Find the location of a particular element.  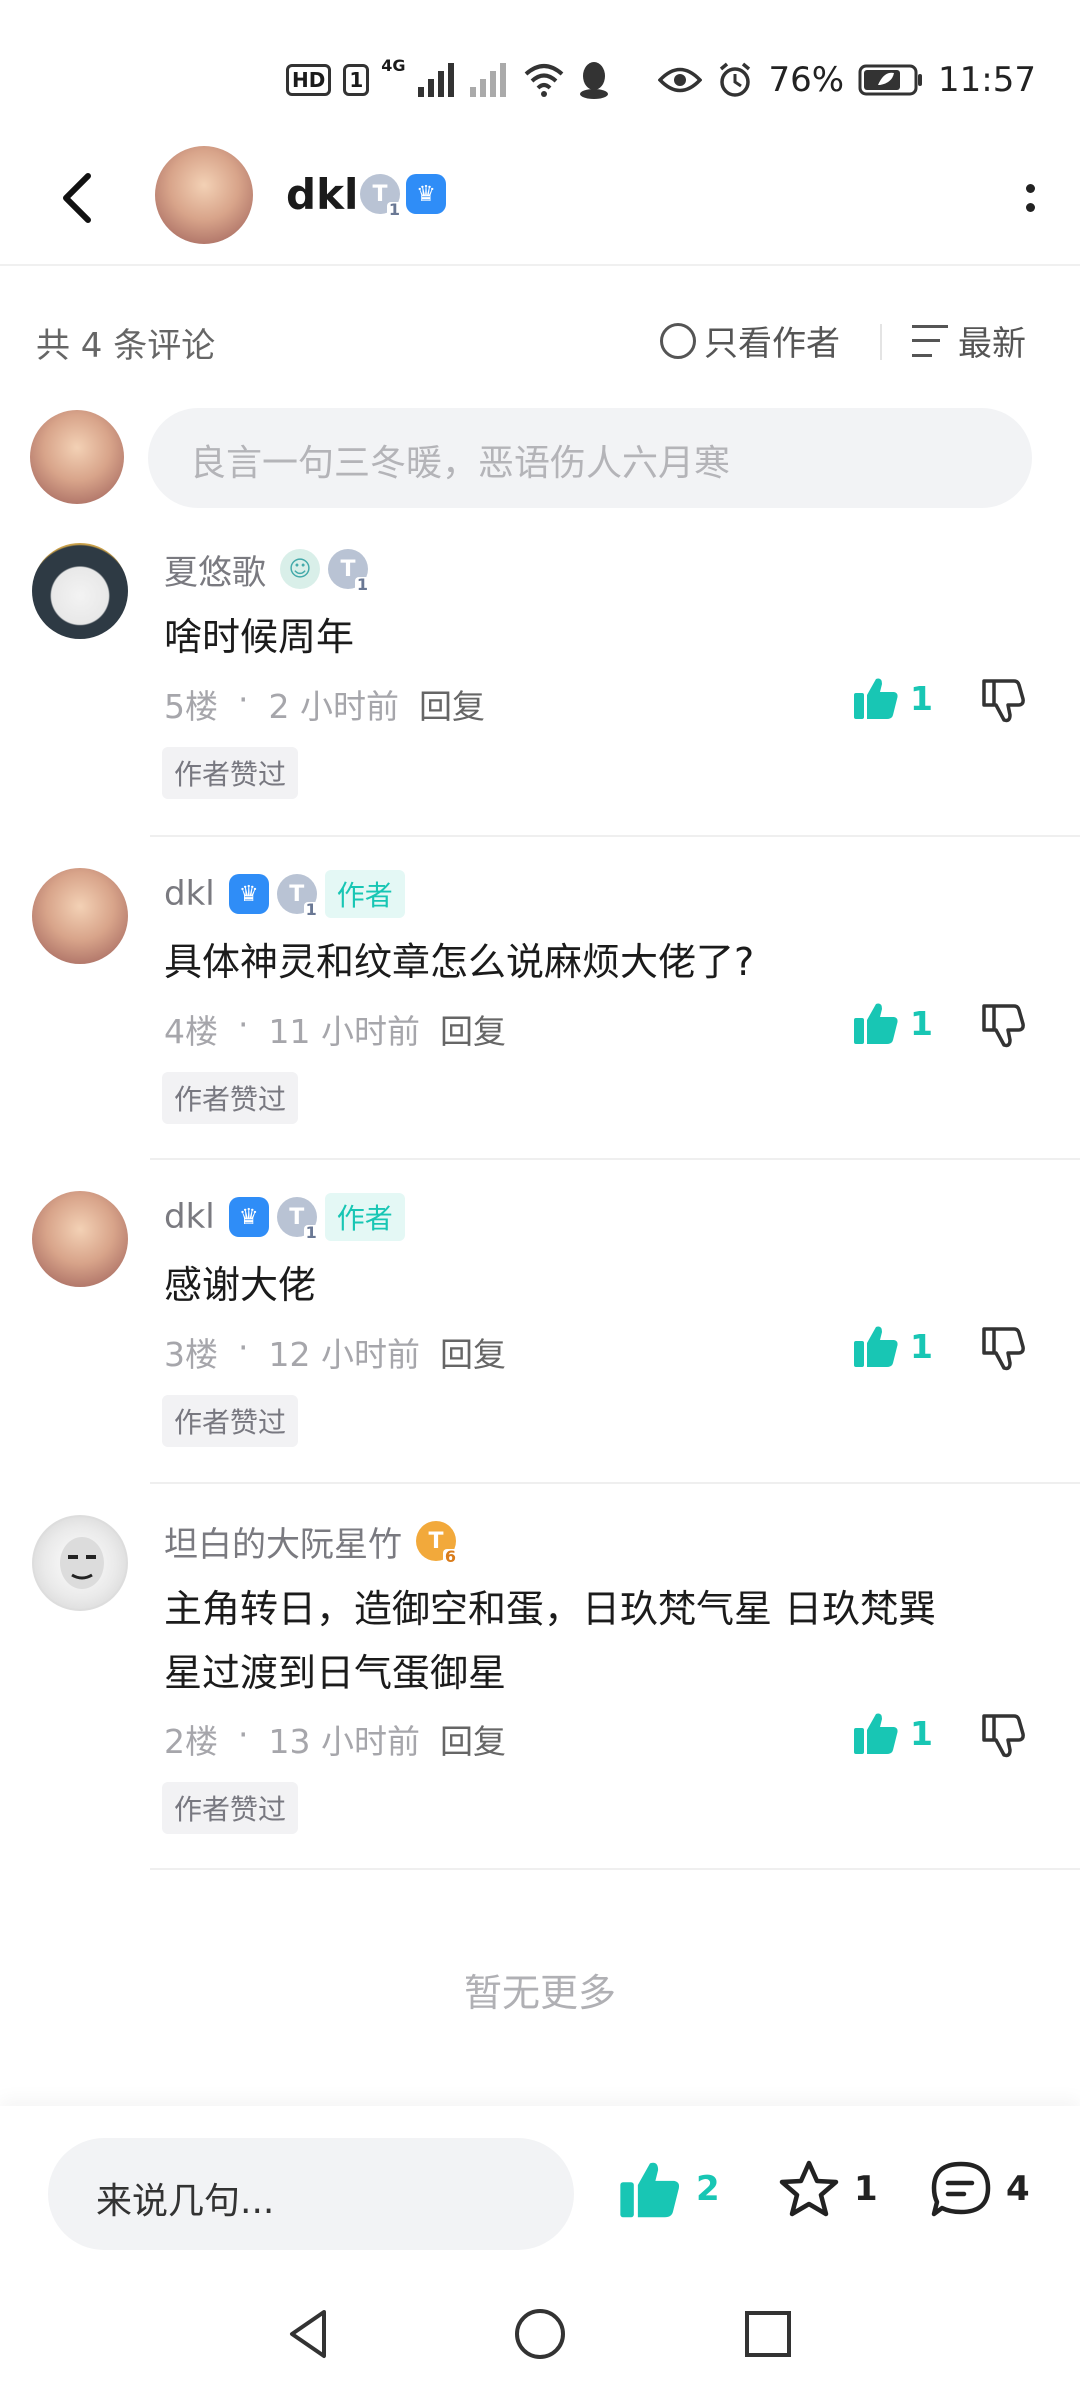

sort-icon is located at coordinates (930, 340).